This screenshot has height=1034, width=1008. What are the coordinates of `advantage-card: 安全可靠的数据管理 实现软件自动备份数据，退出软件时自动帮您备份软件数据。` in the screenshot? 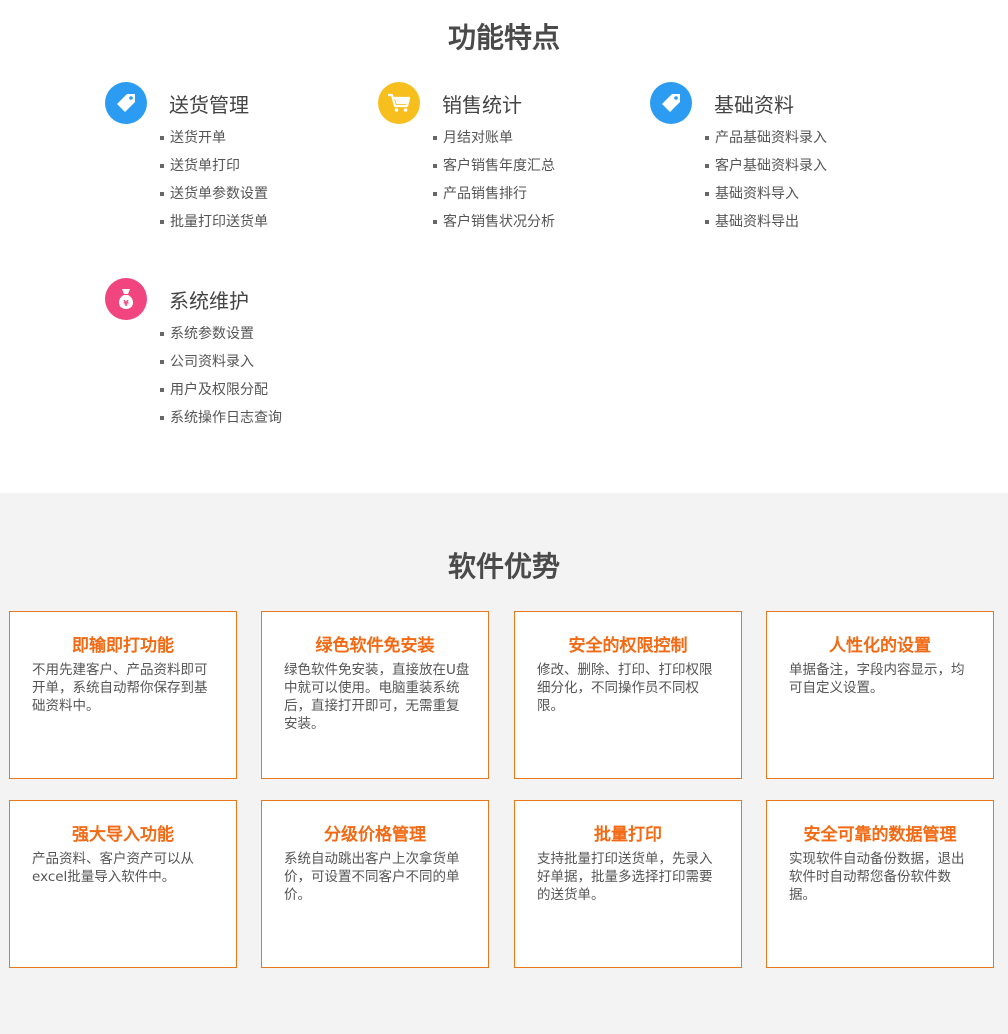 It's located at (880, 884).